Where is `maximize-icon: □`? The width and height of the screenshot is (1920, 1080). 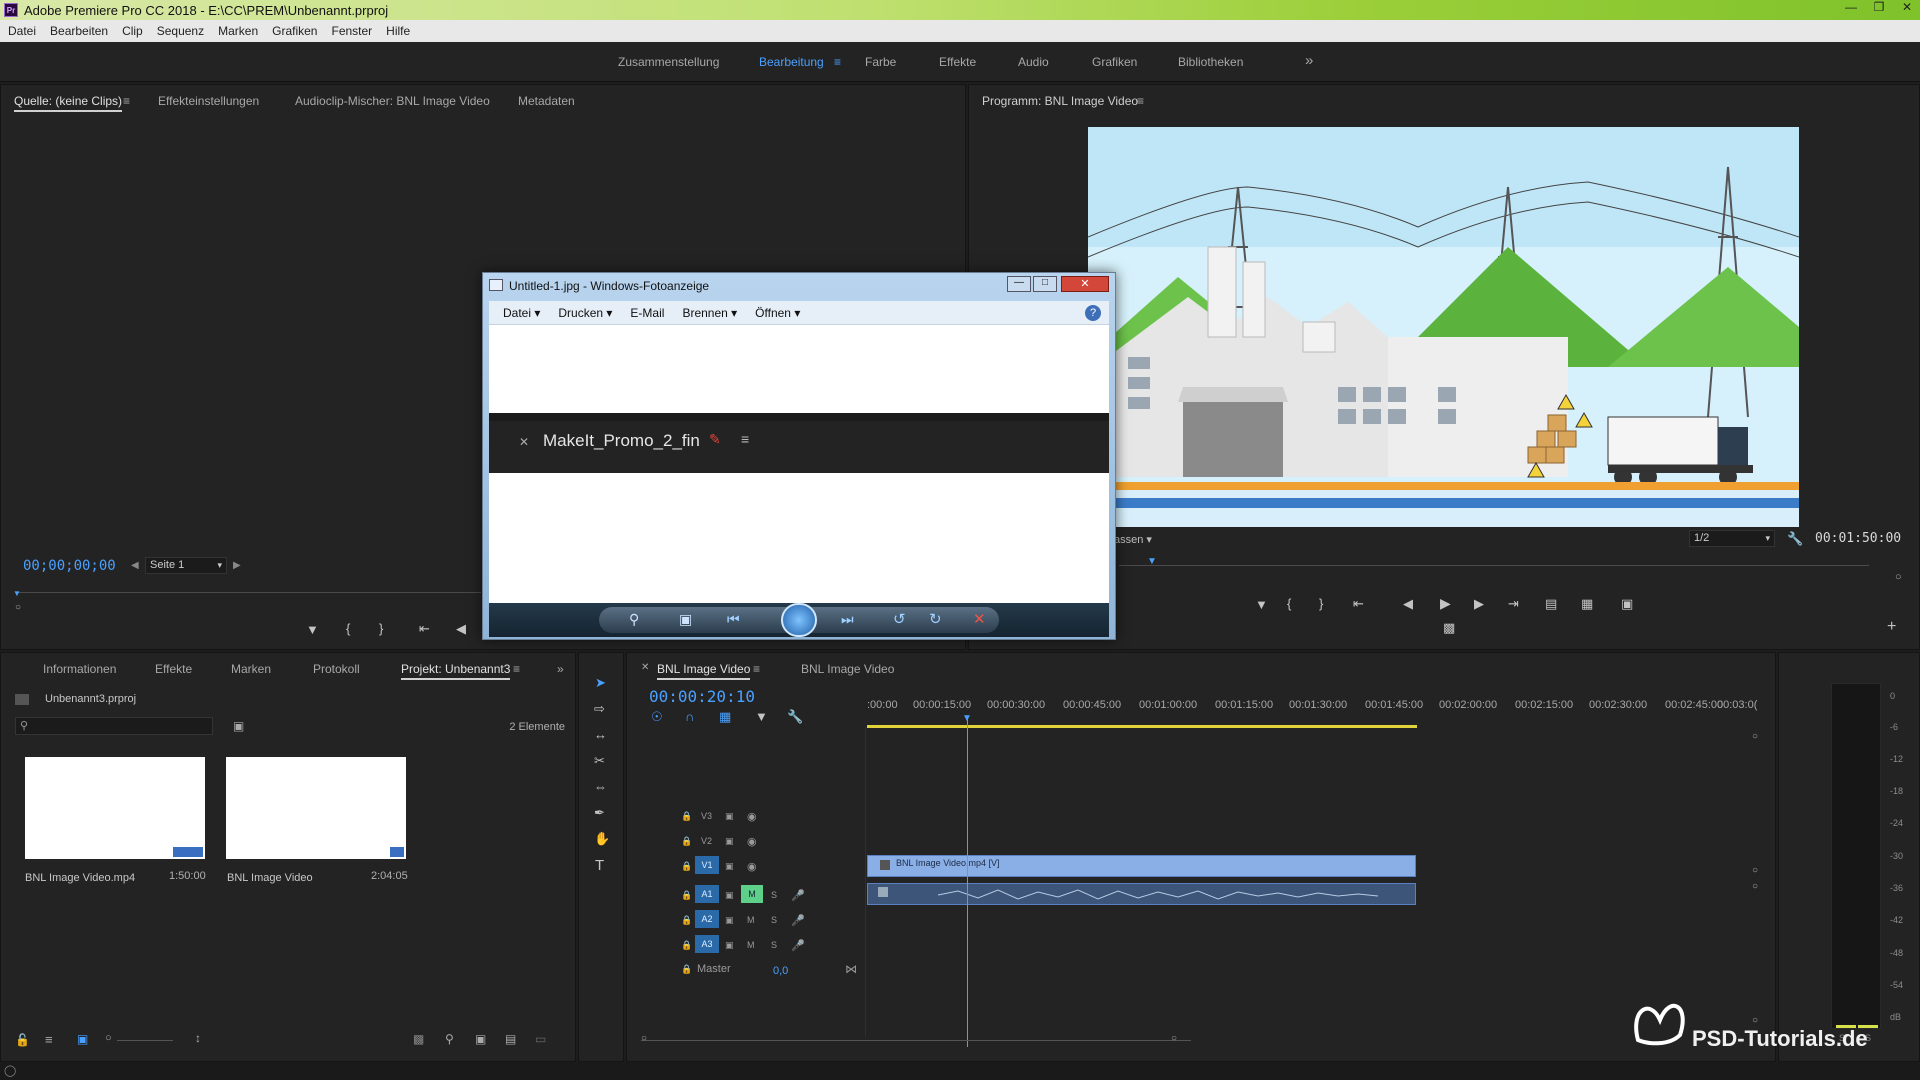
maximize-icon: □ is located at coordinates (1045, 284).